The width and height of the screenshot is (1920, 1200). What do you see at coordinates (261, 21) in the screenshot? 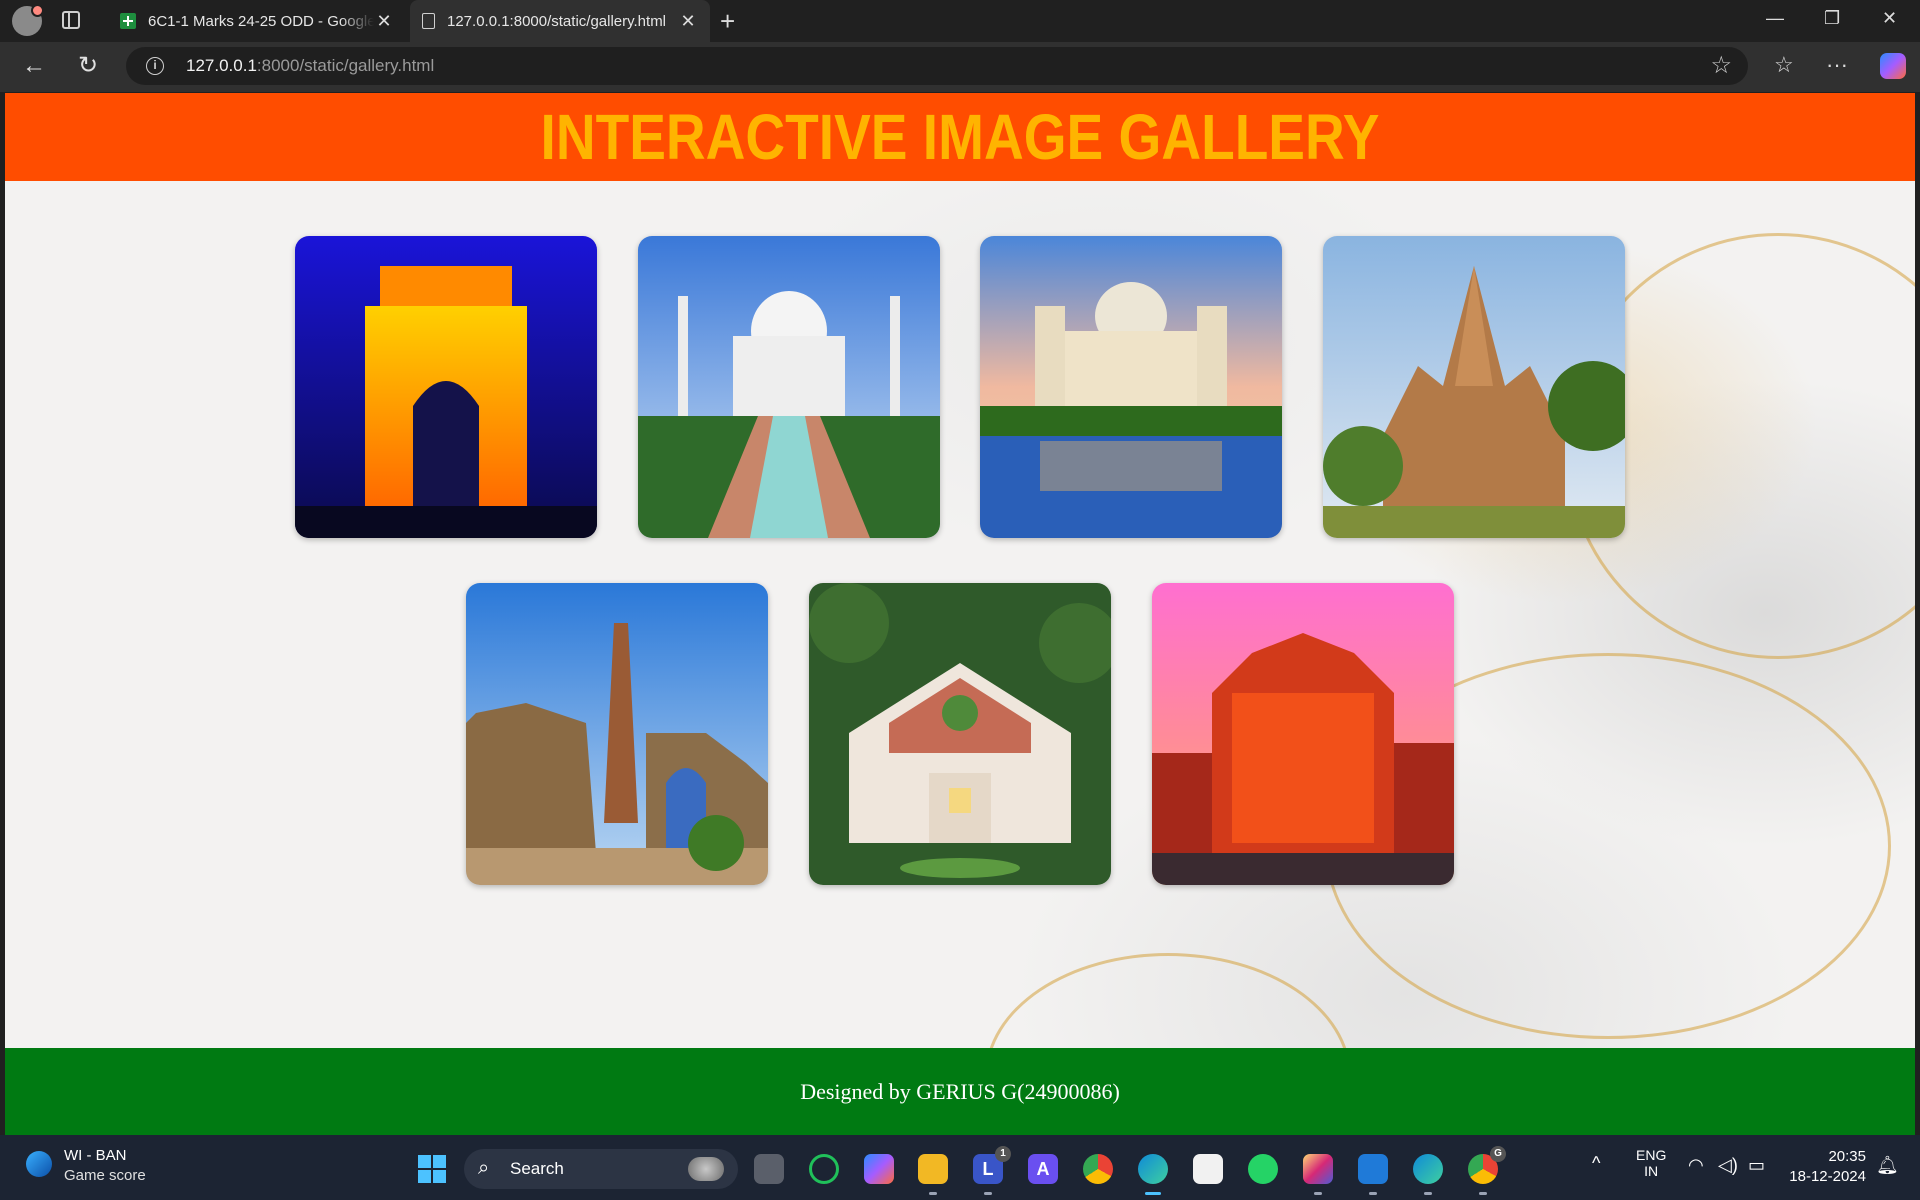
I see `tab-title: 6C1-1 Marks 24-25 ODD - Google` at bounding box center [261, 21].